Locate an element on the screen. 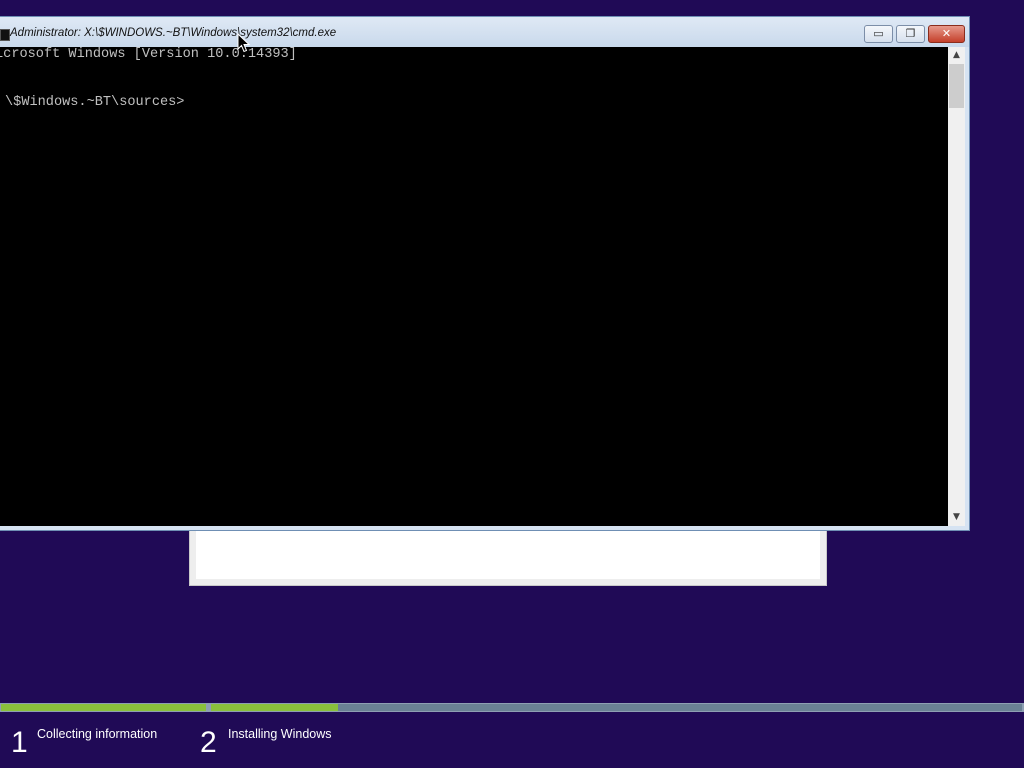 The image size is (1024, 768). console-version-line: icrosoft Windows [Version 10.0.14393] is located at coordinates (148, 54).